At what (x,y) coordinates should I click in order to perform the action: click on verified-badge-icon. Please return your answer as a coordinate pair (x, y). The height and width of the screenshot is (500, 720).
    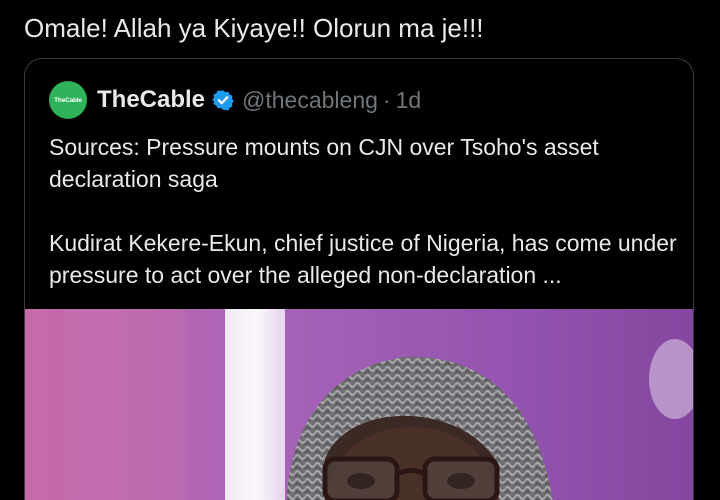
    Looking at the image, I should click on (223, 100).